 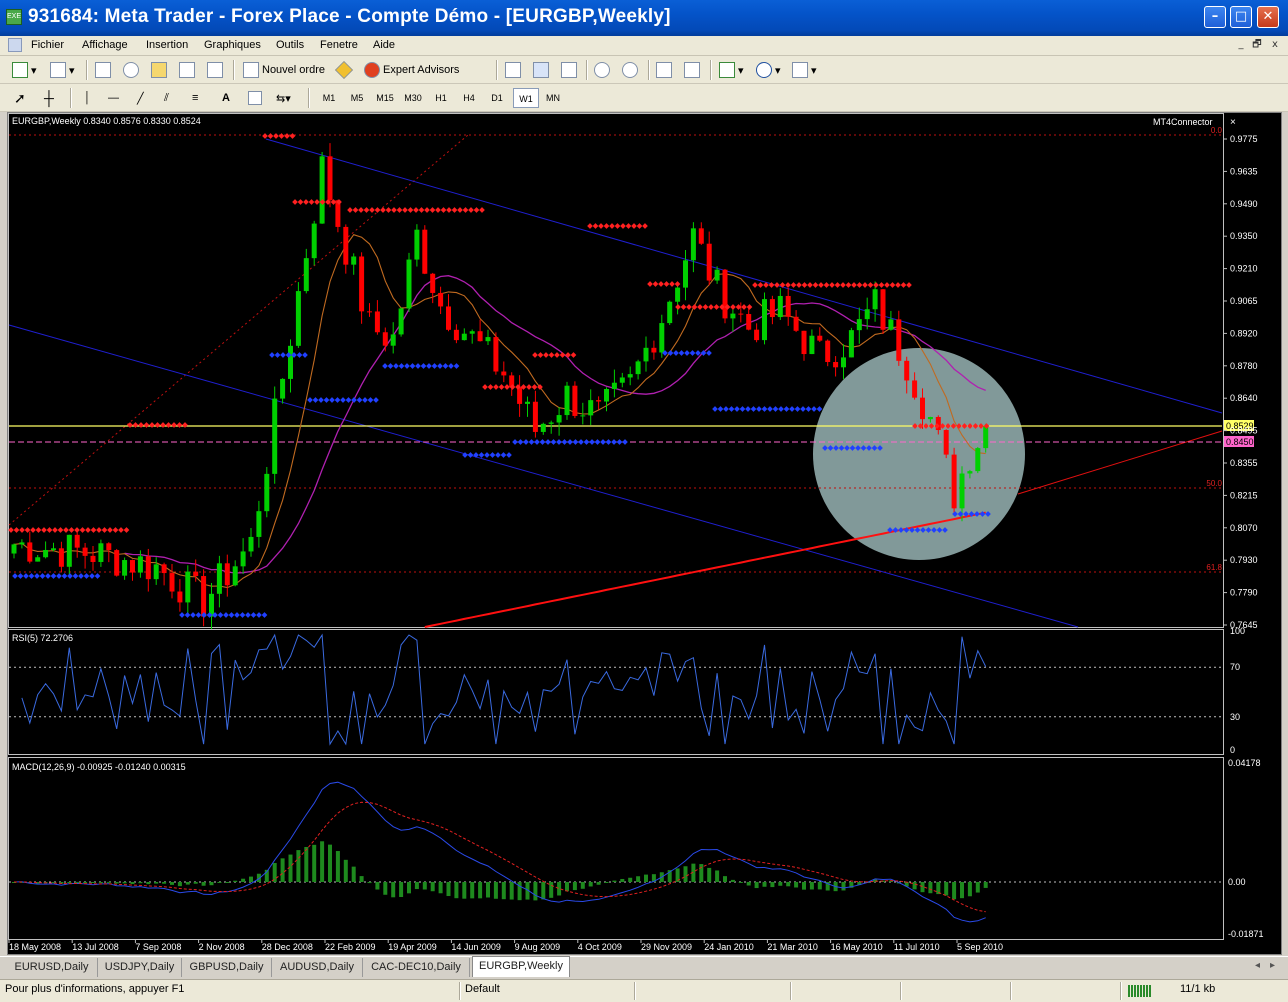 What do you see at coordinates (167, 45) in the screenshot?
I see `menu-insertion: Insertion` at bounding box center [167, 45].